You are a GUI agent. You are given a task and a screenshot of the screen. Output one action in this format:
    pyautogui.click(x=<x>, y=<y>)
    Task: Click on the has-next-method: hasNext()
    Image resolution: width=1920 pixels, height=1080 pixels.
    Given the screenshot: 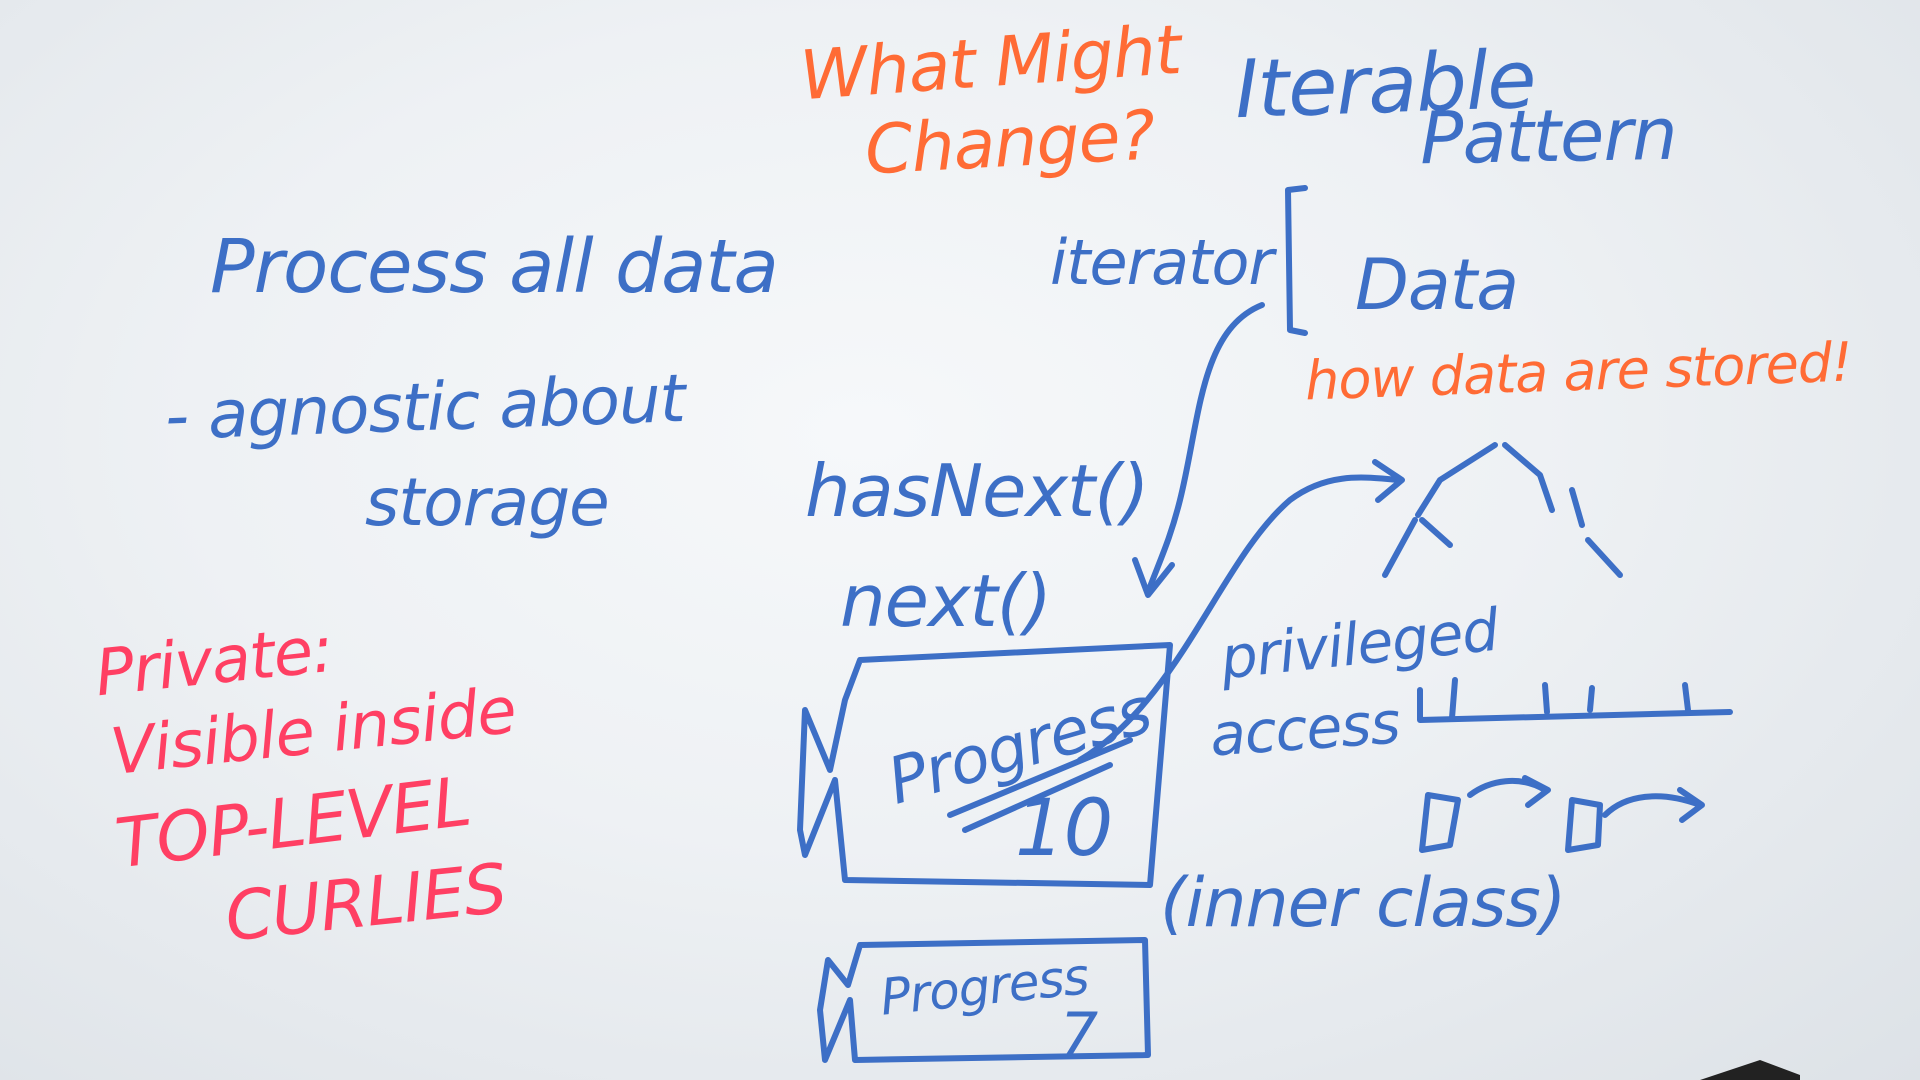 What is the action you would take?
    pyautogui.click(x=977, y=491)
    